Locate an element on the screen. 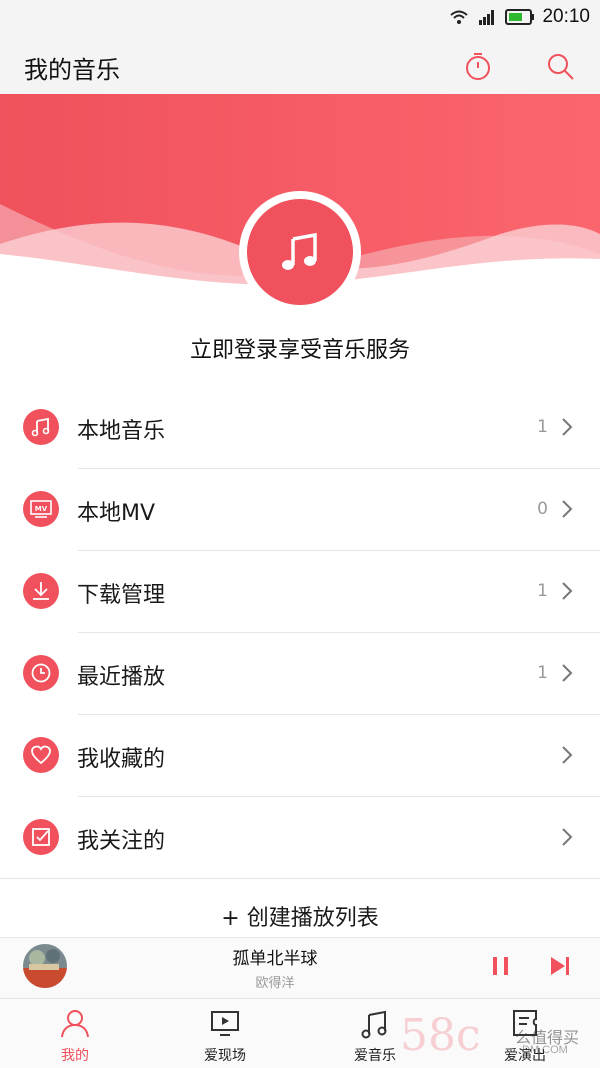 This screenshot has width=600, height=1068. page-title: 我的音乐 is located at coordinates (72, 70).